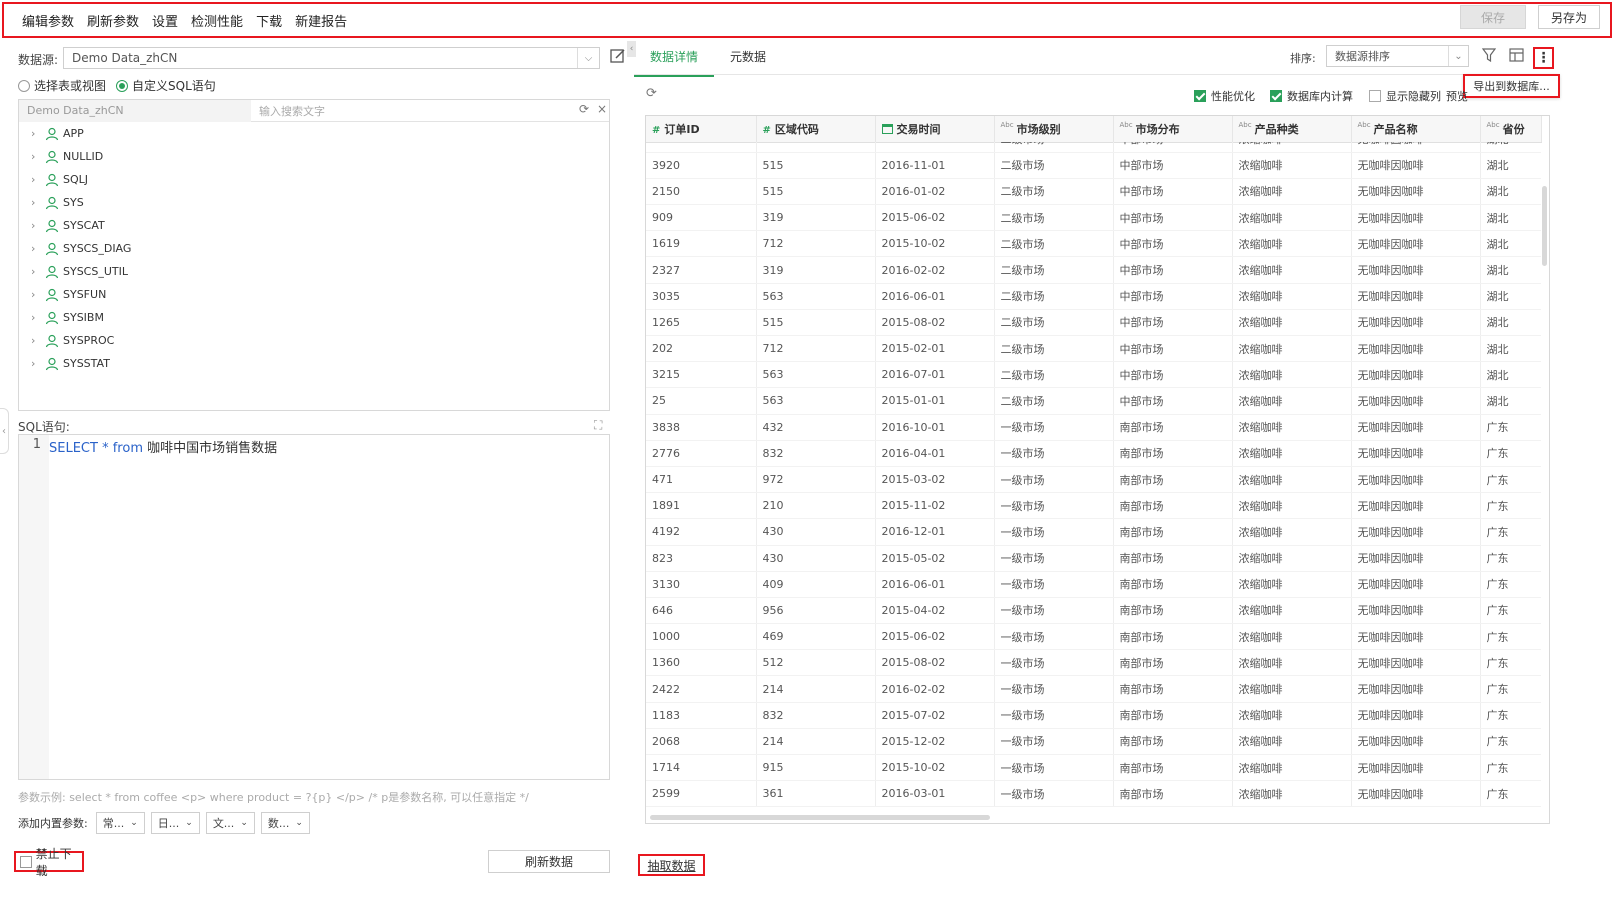 This screenshot has width=1615, height=906. What do you see at coordinates (4, 431) in the screenshot?
I see `collapse-left-handle: ‹` at bounding box center [4, 431].